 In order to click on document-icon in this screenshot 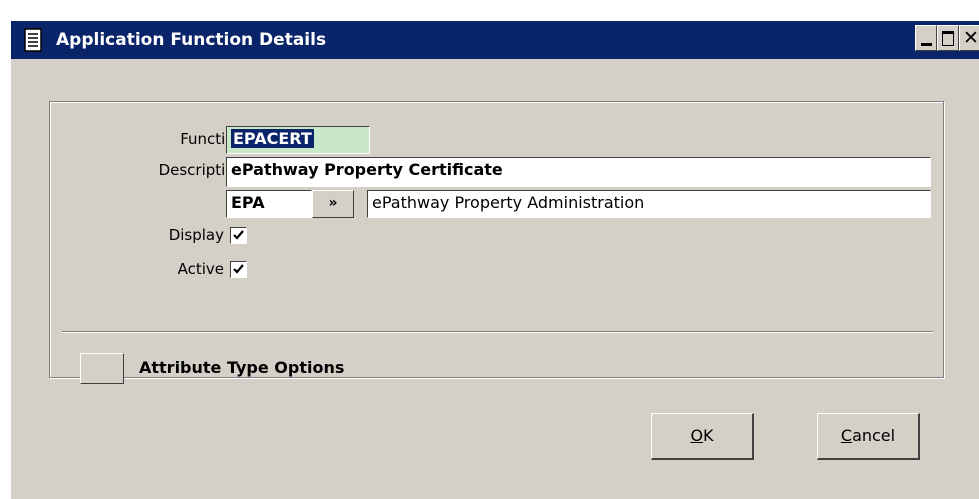, I will do `click(33, 40)`.